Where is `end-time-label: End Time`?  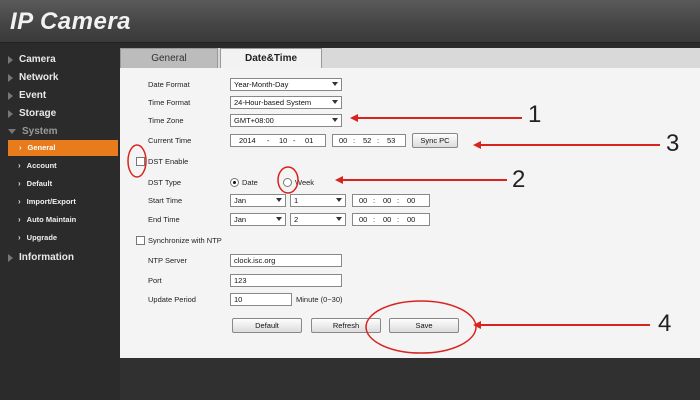 end-time-label: End Time is located at coordinates (164, 219).